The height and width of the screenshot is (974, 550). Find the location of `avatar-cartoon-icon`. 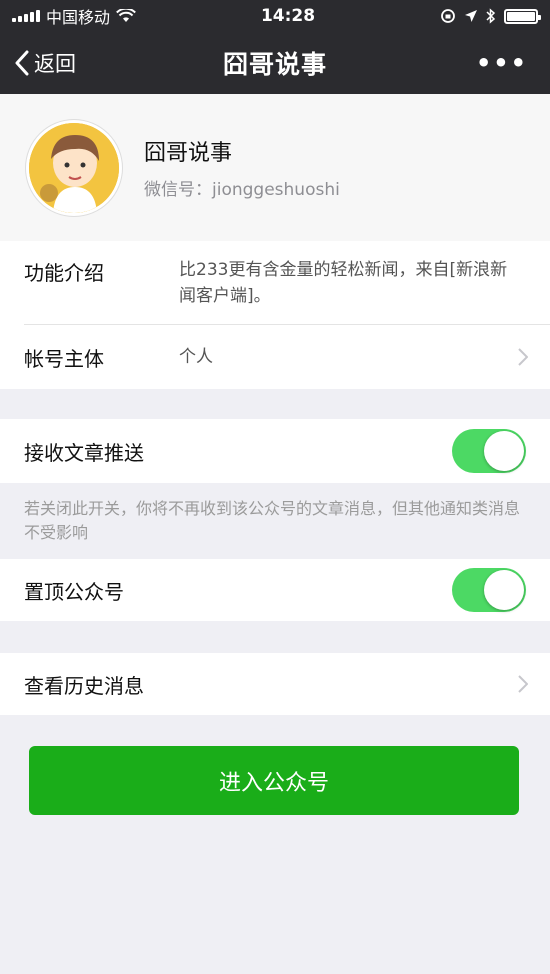

avatar-cartoon-icon is located at coordinates (74, 167).